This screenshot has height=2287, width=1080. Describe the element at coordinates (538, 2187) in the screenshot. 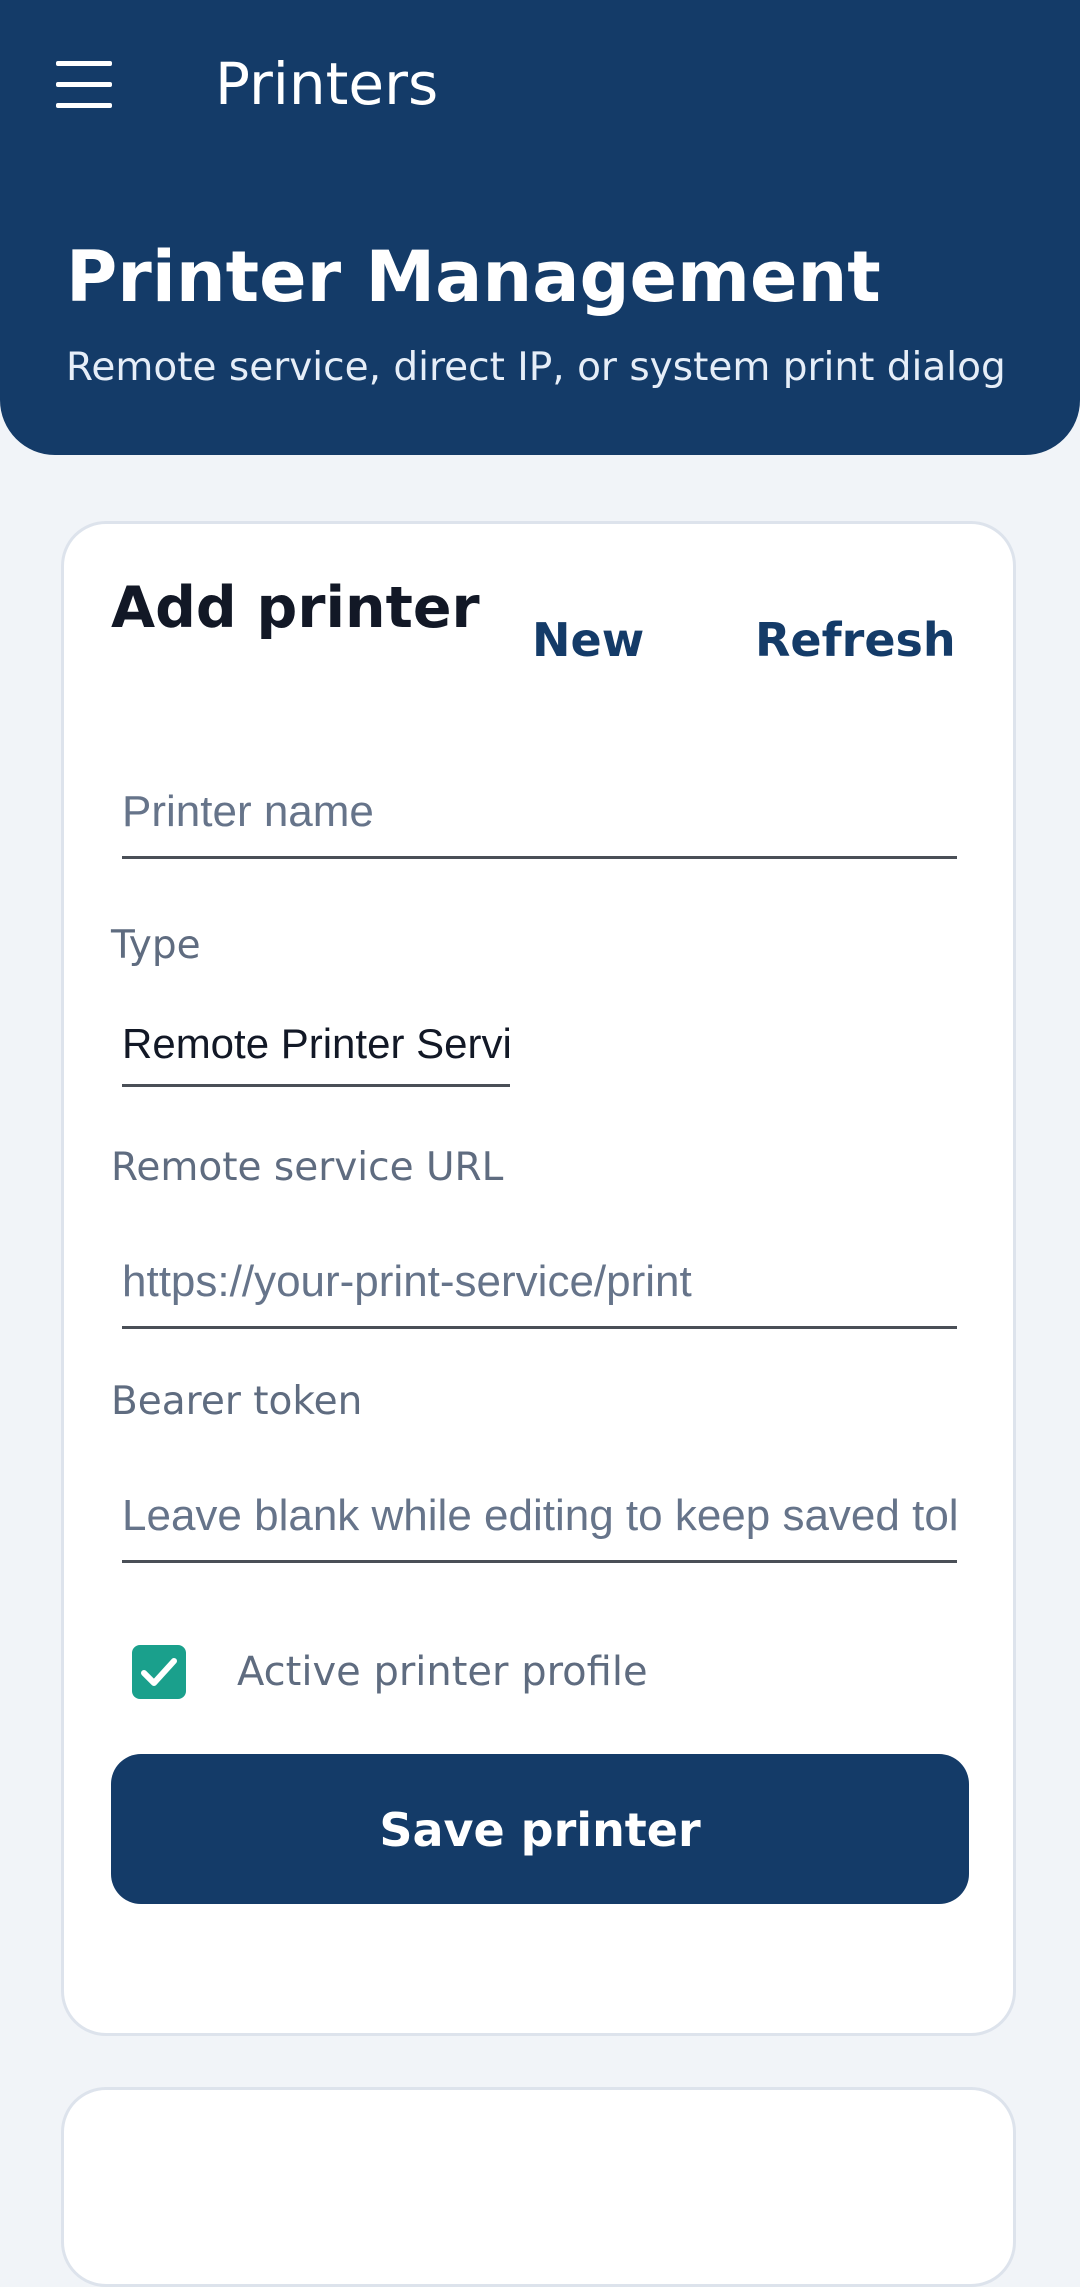

I see `second-card` at that location.